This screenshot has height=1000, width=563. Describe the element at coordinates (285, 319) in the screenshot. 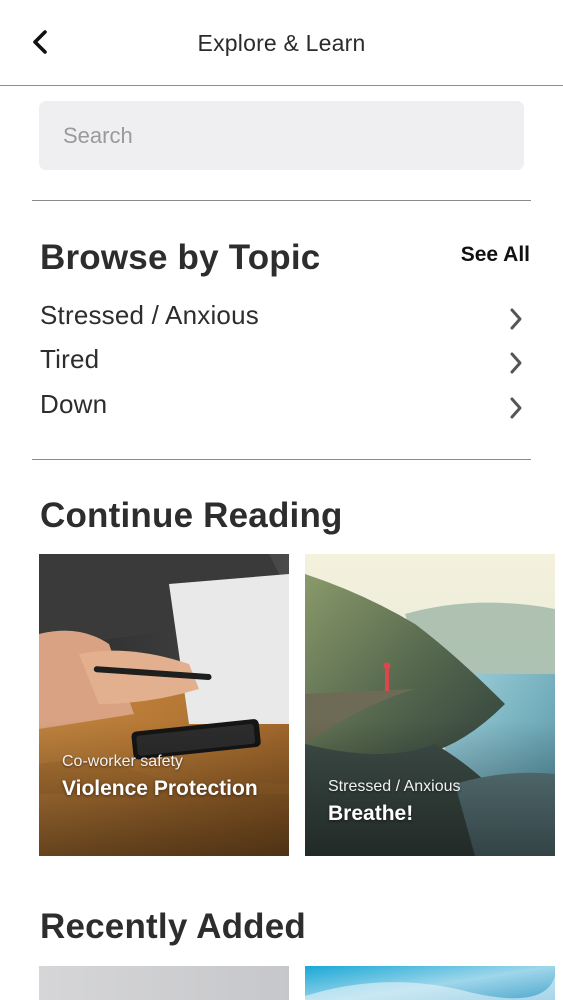

I see `topic-item-stressed-anxious: Stressed / Anxious` at that location.